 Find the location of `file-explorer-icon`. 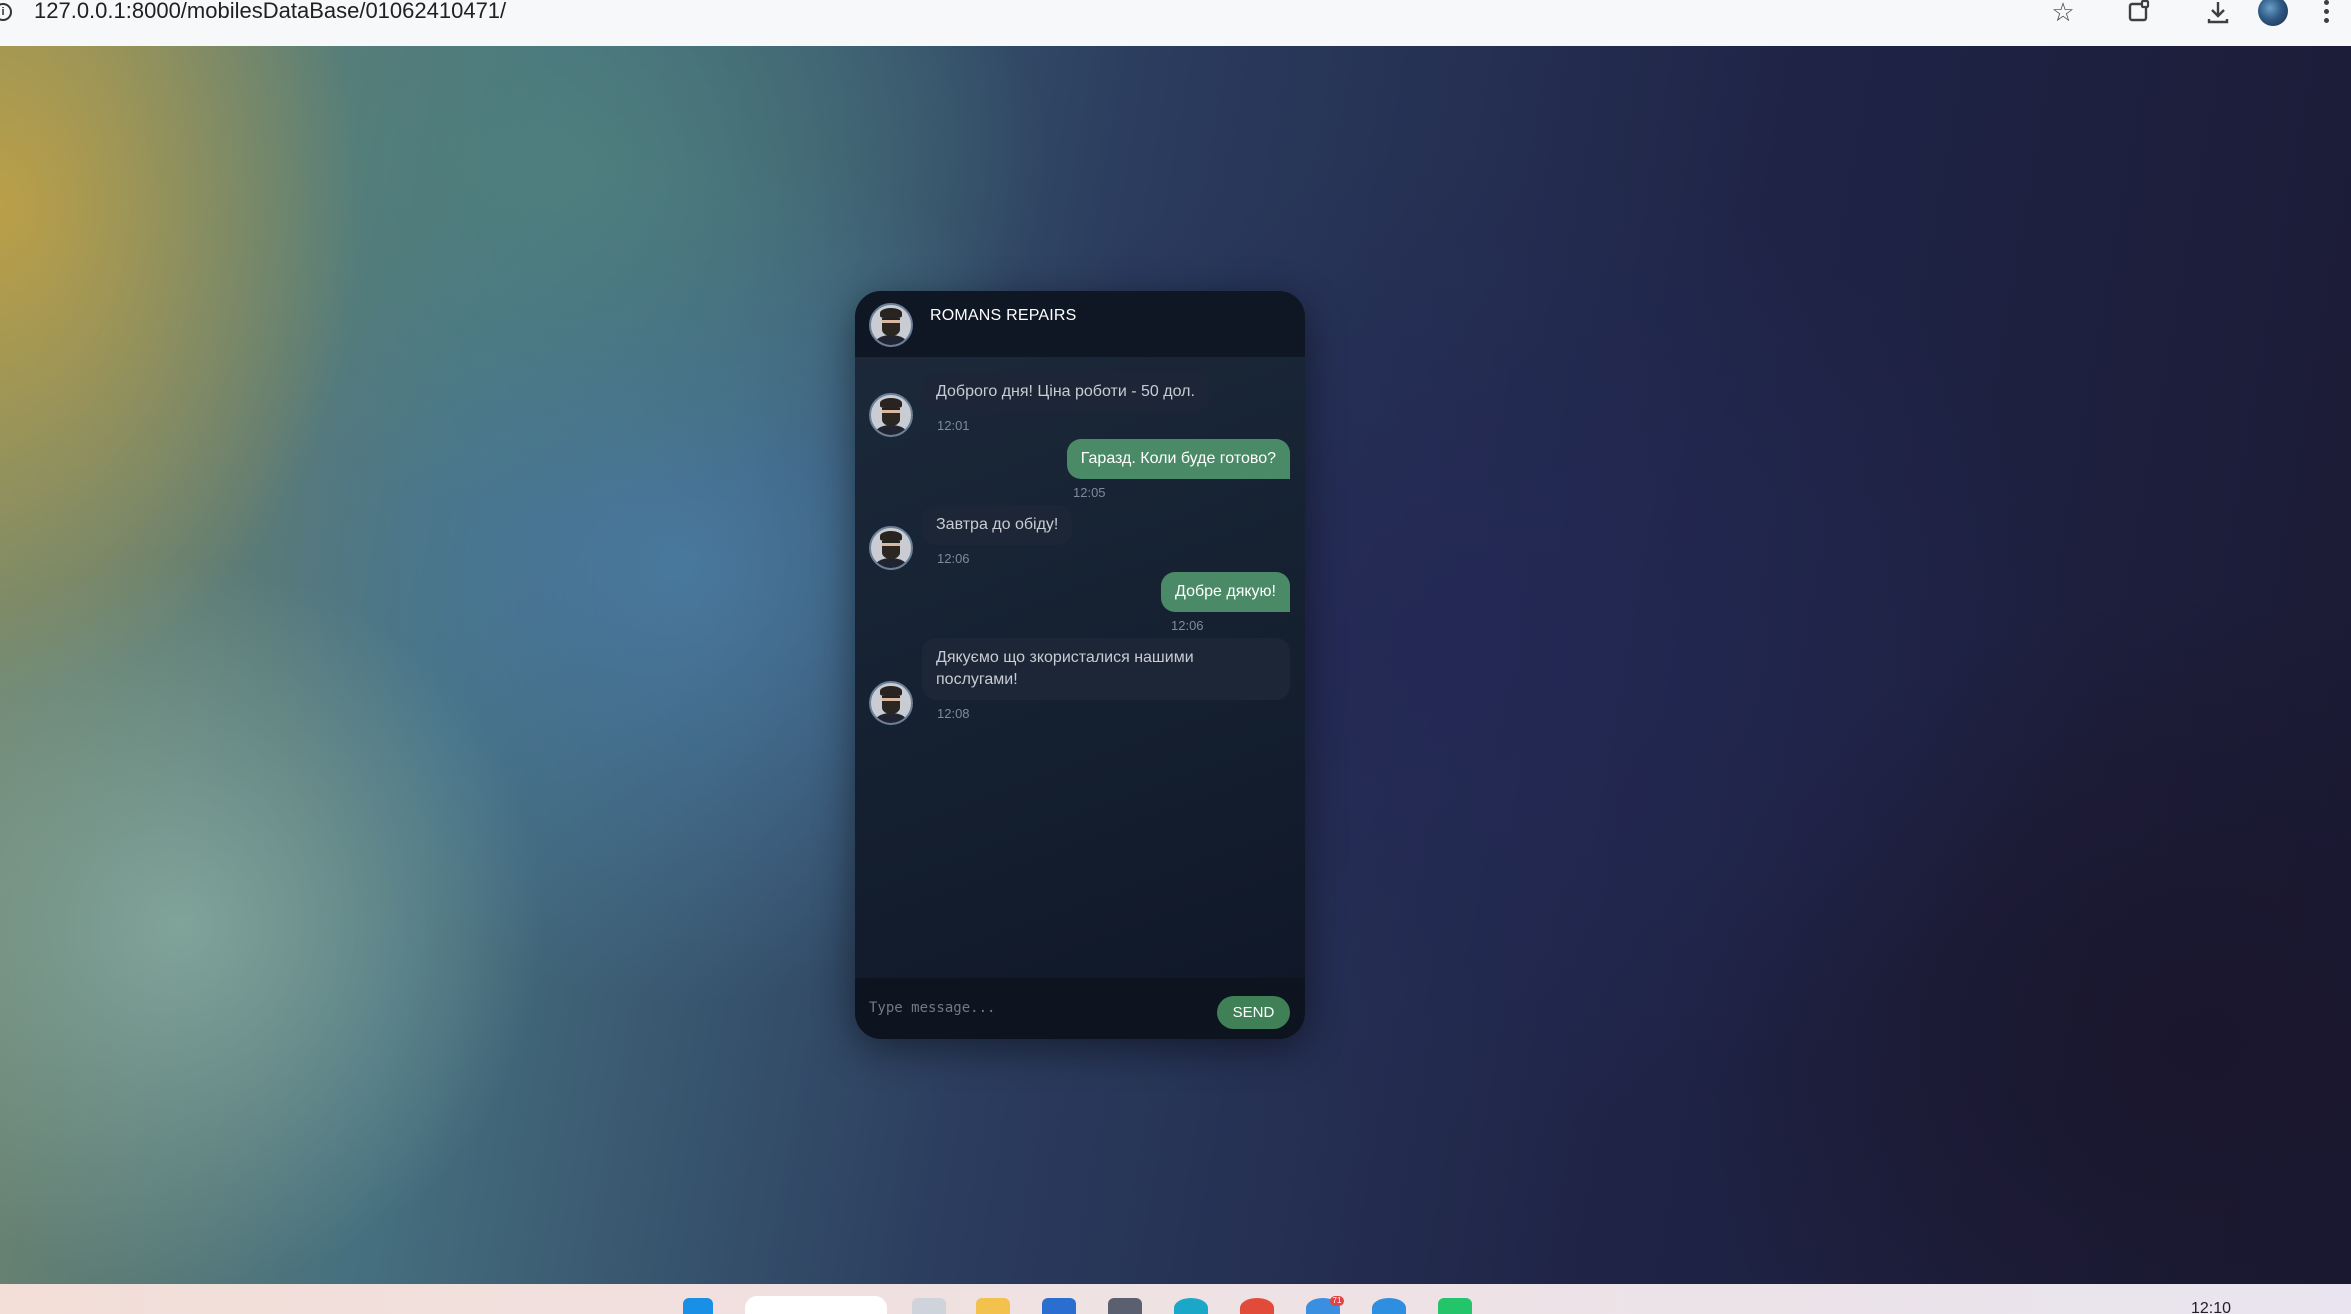

file-explorer-icon is located at coordinates (993, 1306).